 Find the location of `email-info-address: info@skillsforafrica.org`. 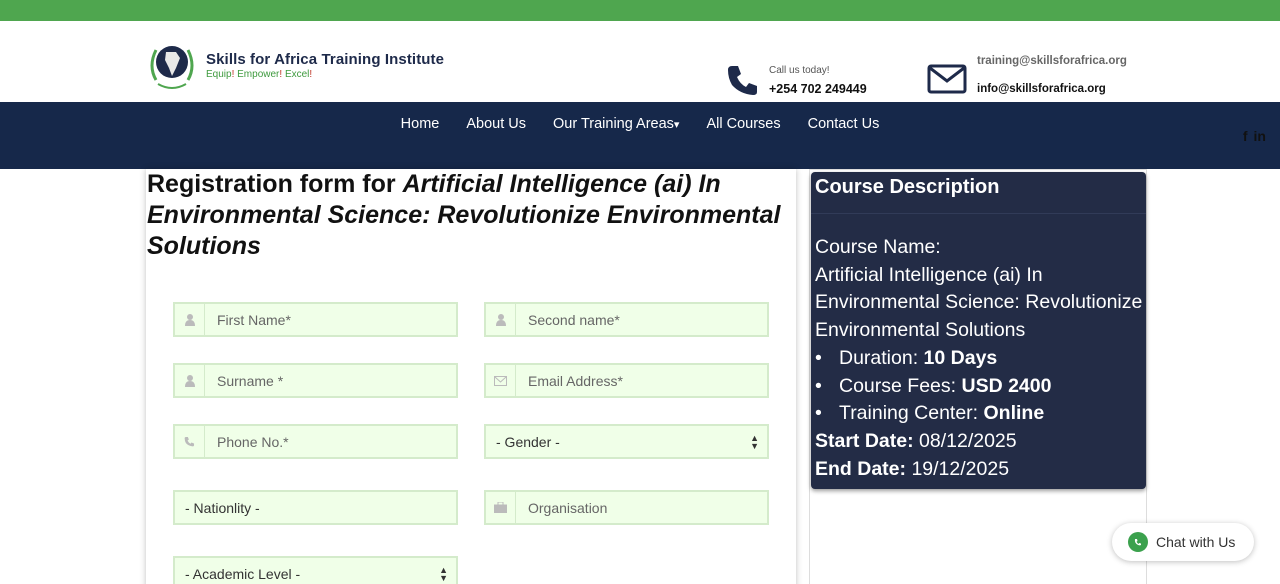

email-info-address: info@skillsforafrica.org is located at coordinates (1052, 89).